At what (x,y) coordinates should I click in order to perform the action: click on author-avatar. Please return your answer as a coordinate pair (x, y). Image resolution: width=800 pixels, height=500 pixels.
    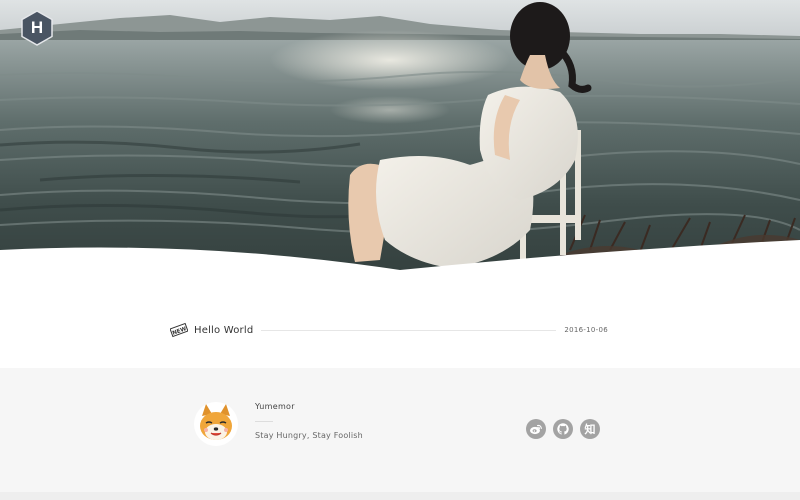
    Looking at the image, I should click on (216, 424).